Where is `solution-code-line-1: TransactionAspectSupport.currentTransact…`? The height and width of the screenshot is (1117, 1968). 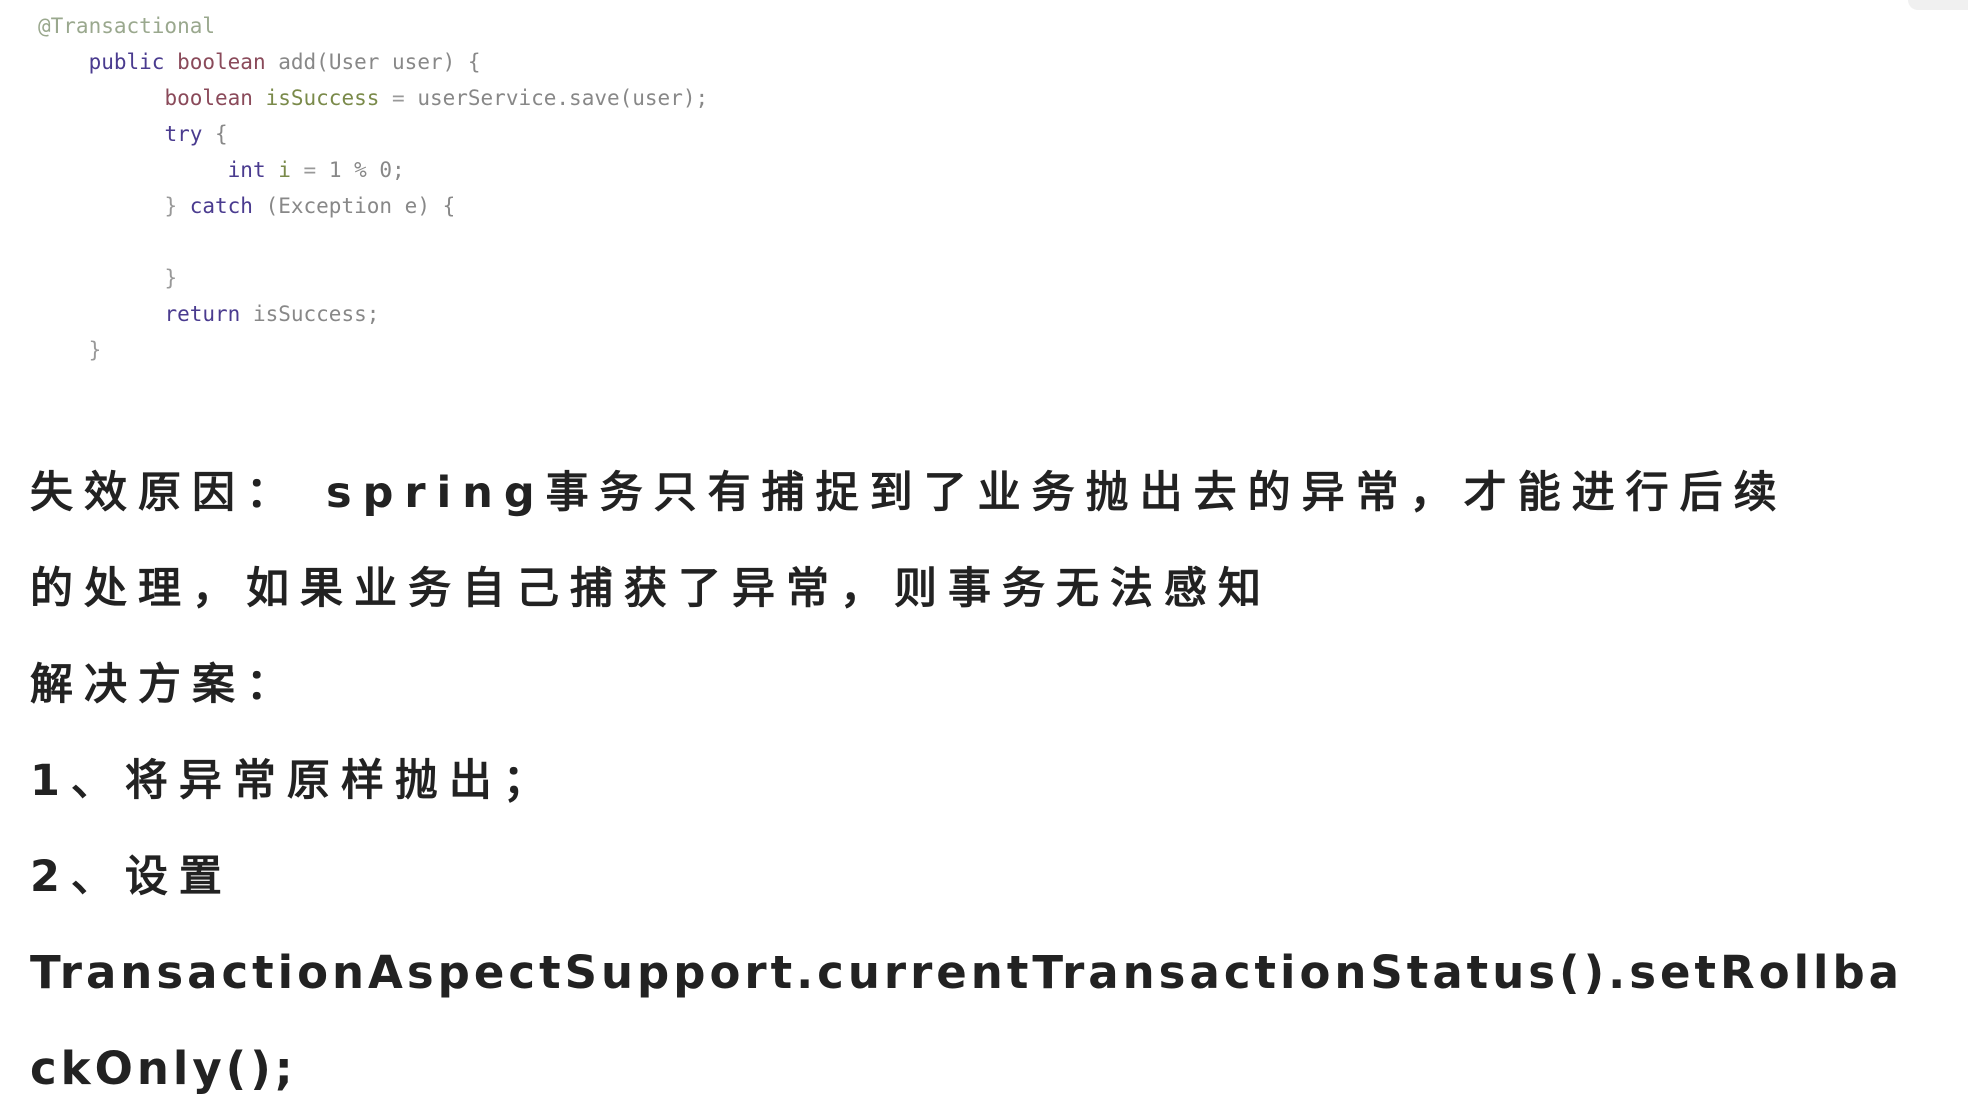
solution-code-line-1: TransactionAspectSupport.currentTransact… is located at coordinates (967, 972).